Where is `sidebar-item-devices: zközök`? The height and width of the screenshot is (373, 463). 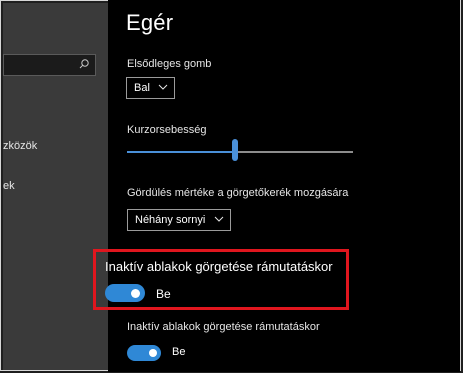
sidebar-item-devices: zközök is located at coordinates (20, 146).